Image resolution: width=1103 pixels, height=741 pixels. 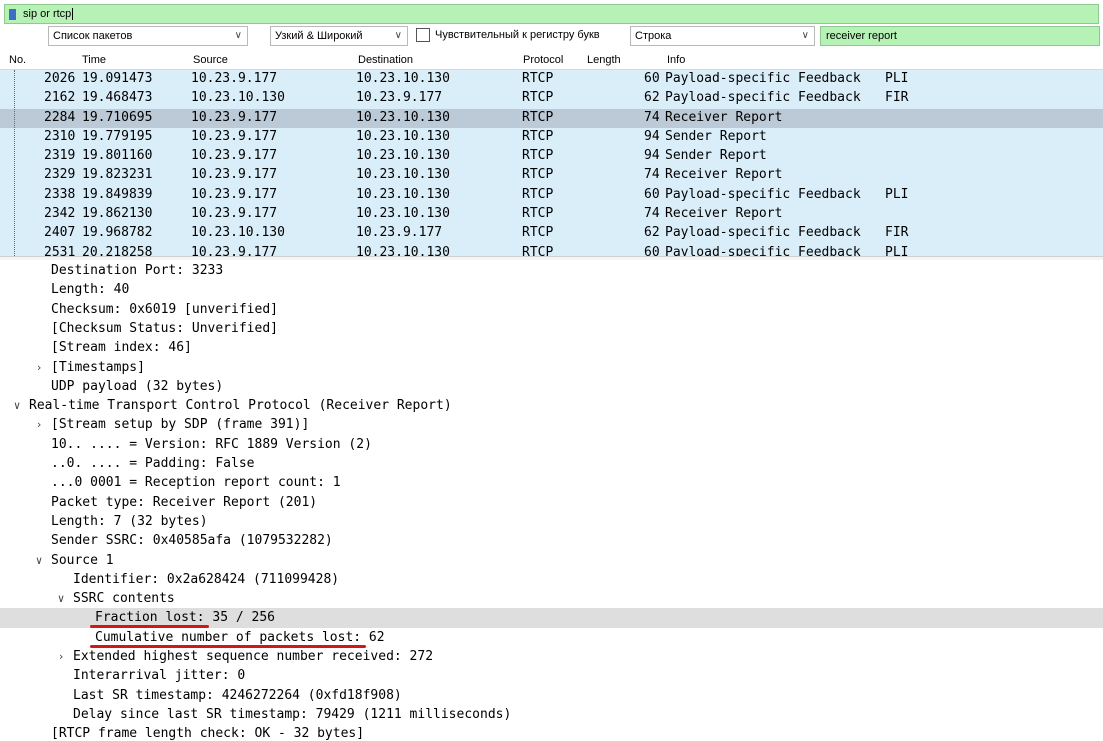 I want to click on packet-no: 2162, so click(x=60, y=98).